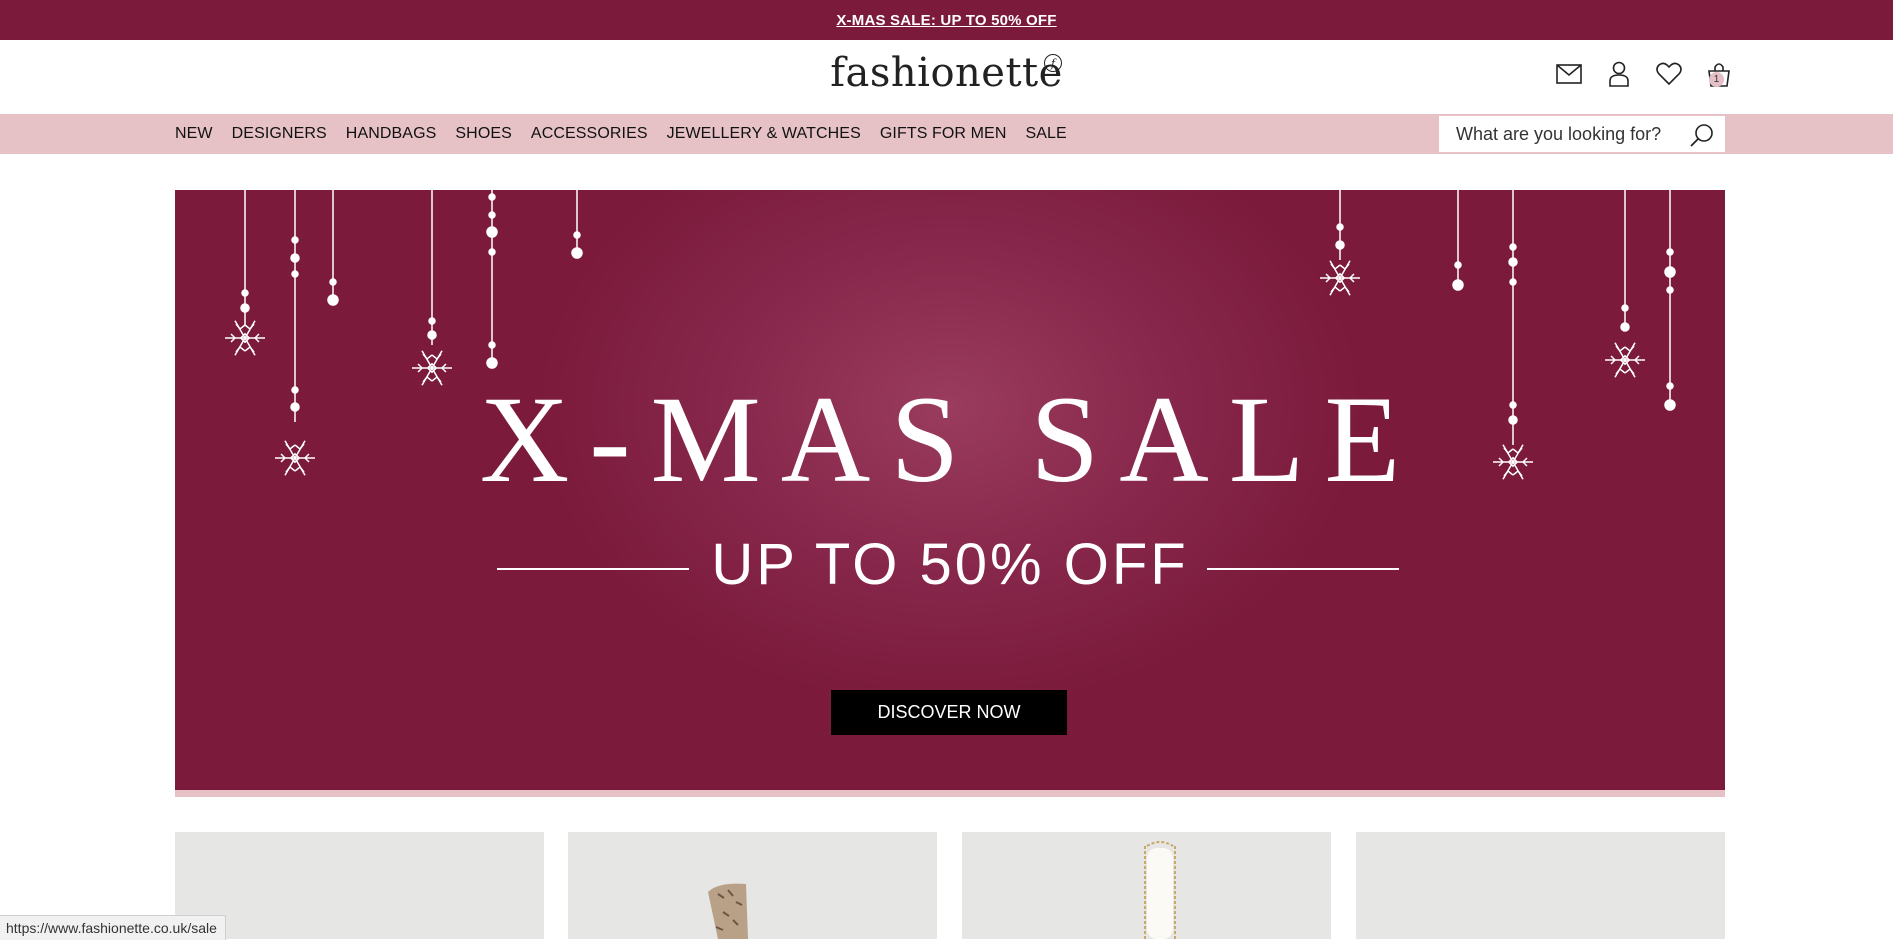  Describe the element at coordinates (1702, 135) in the screenshot. I see `search-icon` at that location.